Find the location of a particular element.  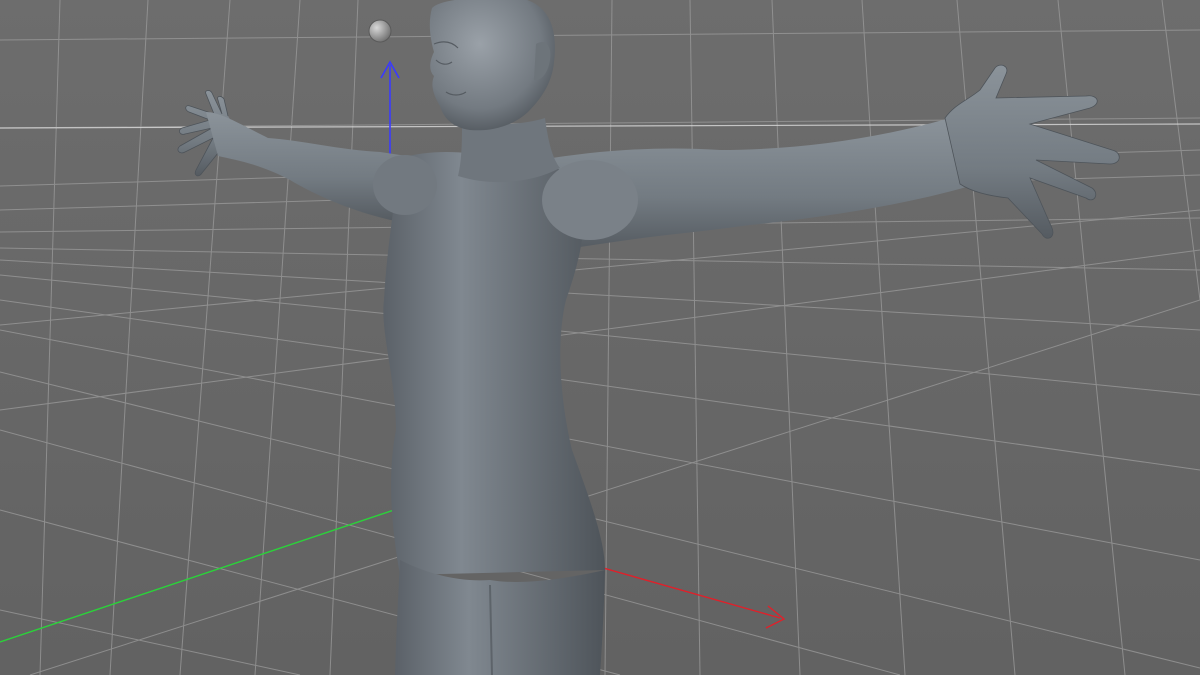

left-shoulder is located at coordinates (405, 185).